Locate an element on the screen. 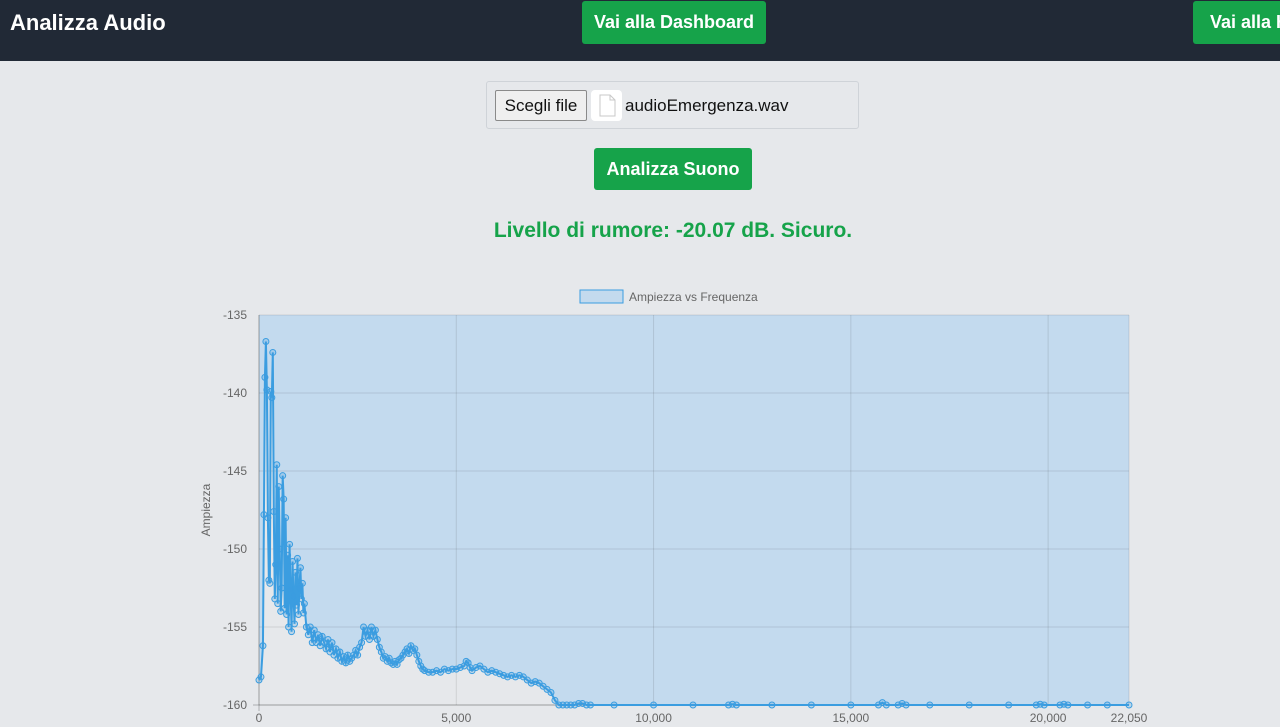 This screenshot has width=1280, height=727. dashboard-button: Vai alla Dashboard is located at coordinates (674, 22).